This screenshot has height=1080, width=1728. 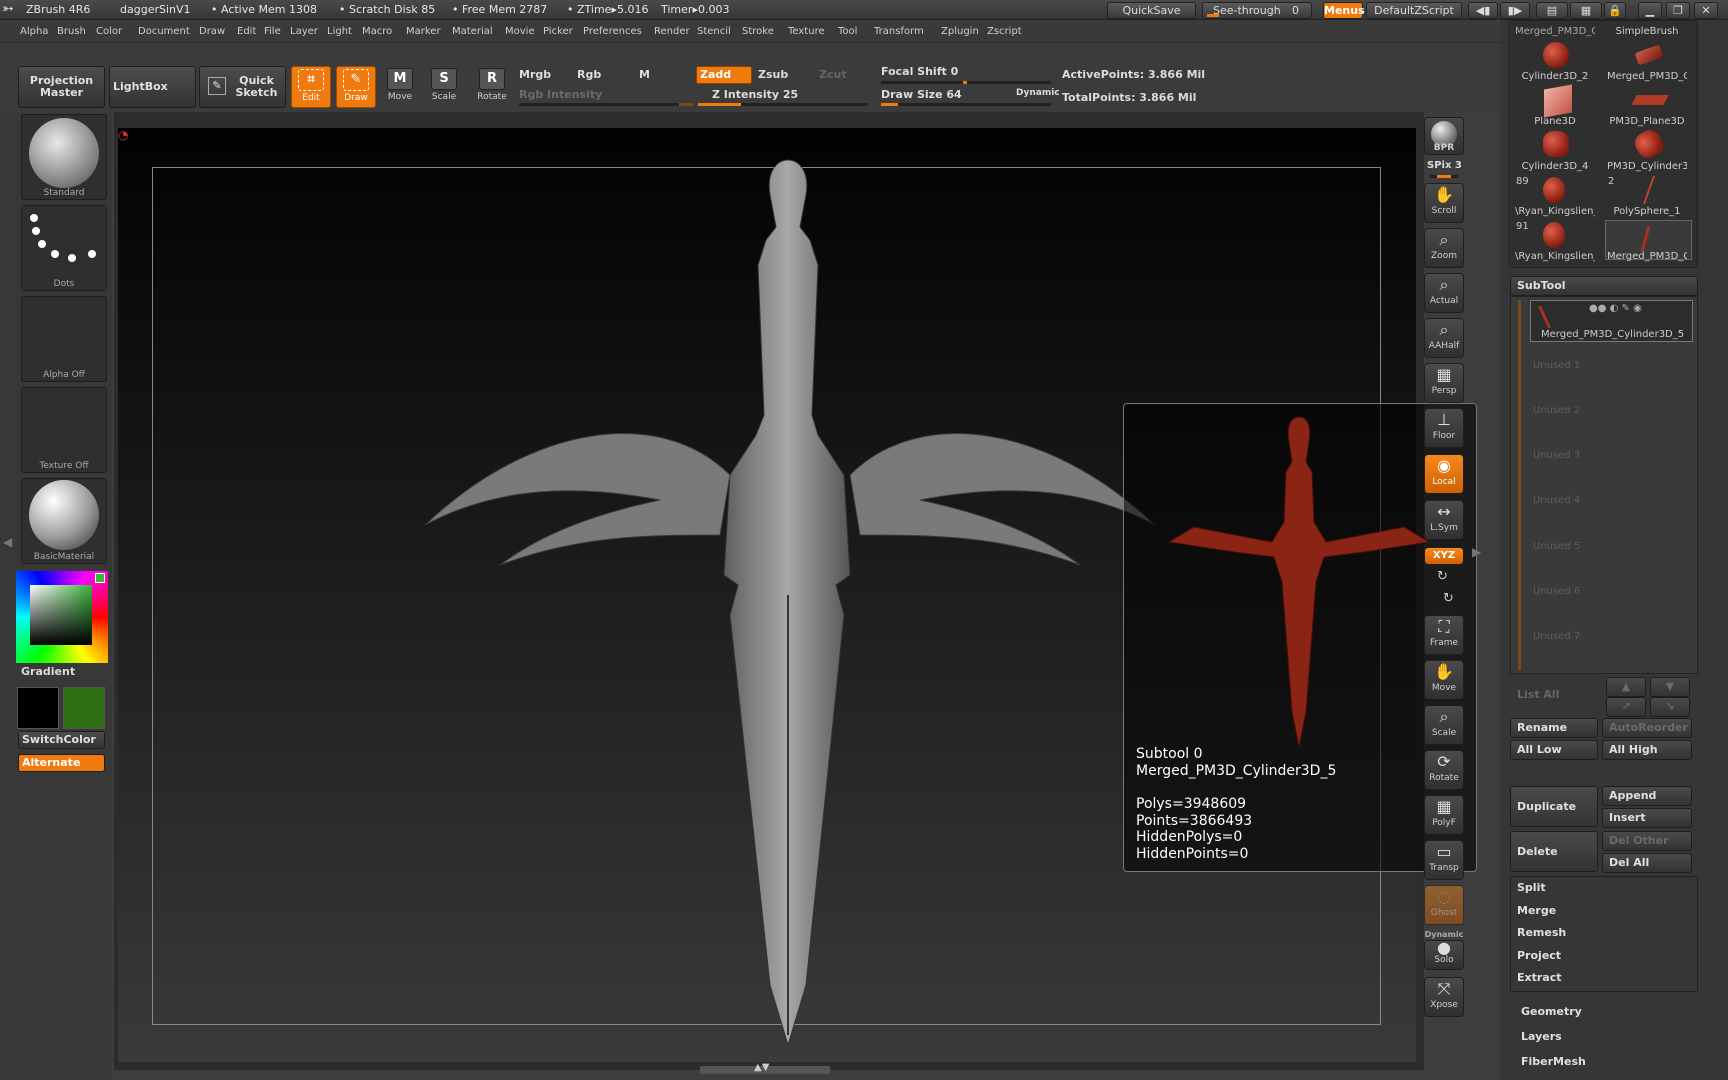 I want to click on zadd-button: Zadd, so click(x=724, y=75).